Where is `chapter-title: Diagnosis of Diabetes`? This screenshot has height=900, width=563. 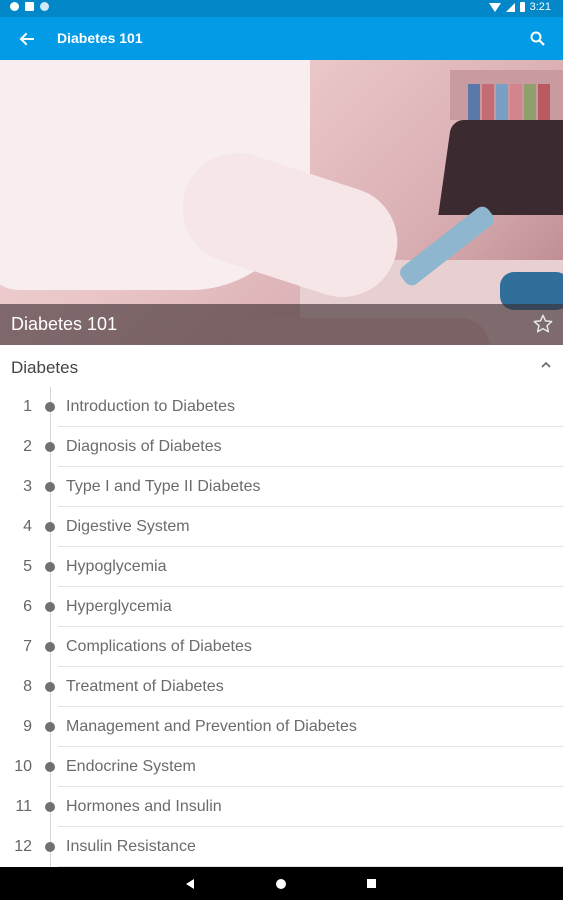 chapter-title: Diagnosis of Diabetes is located at coordinates (144, 446).